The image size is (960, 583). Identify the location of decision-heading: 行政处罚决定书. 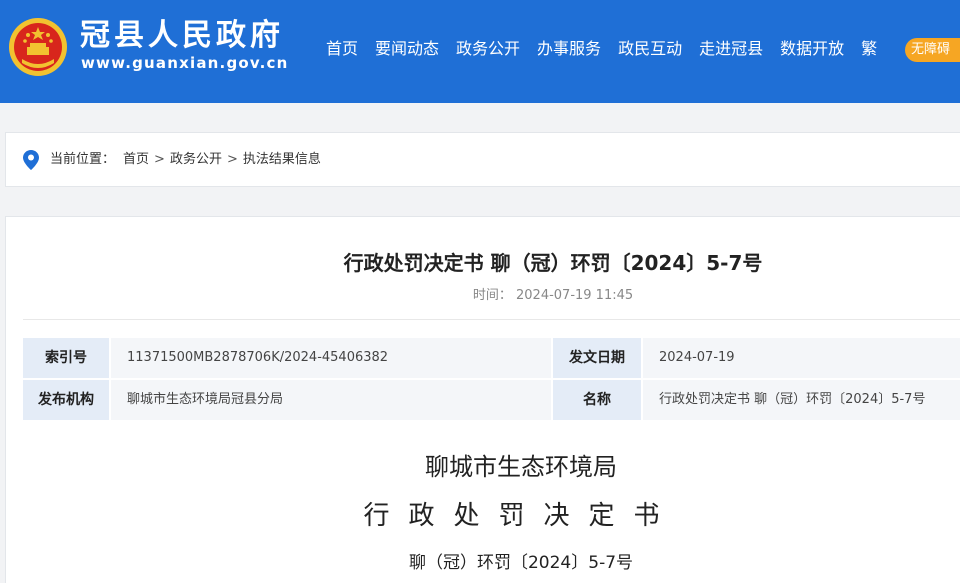
(521, 516).